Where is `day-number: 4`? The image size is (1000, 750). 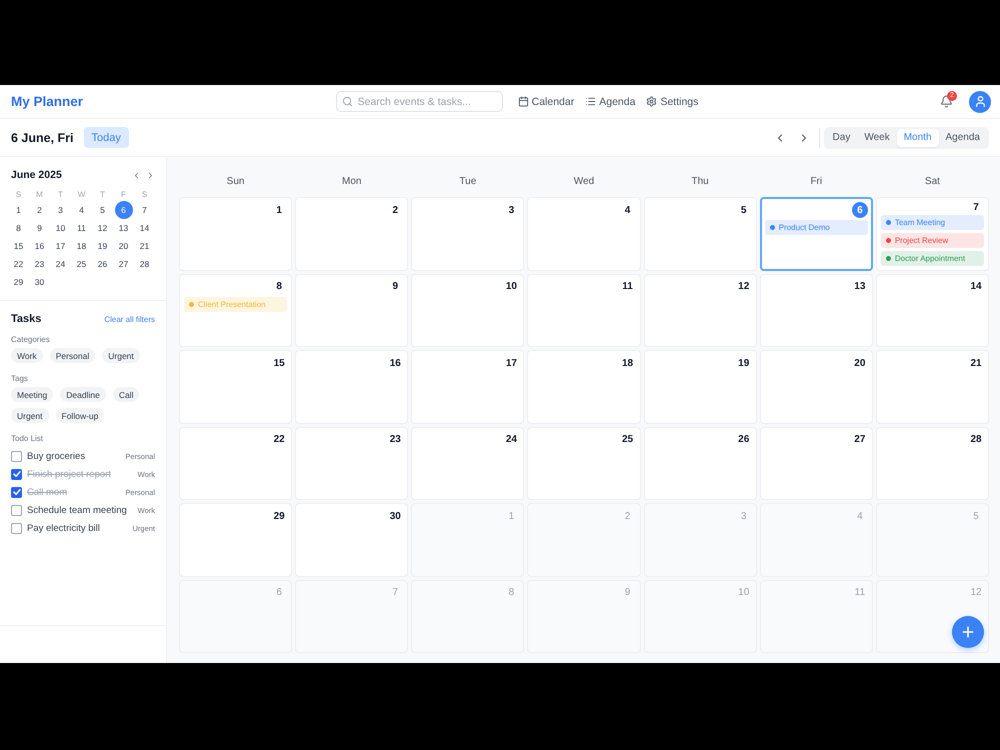
day-number: 4 is located at coordinates (860, 517).